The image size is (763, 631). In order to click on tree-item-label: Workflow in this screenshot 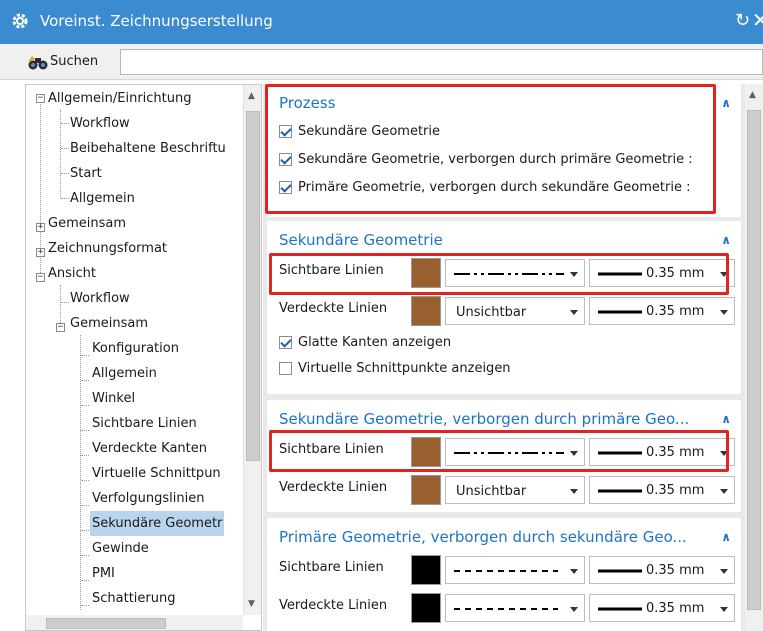, I will do `click(100, 298)`.